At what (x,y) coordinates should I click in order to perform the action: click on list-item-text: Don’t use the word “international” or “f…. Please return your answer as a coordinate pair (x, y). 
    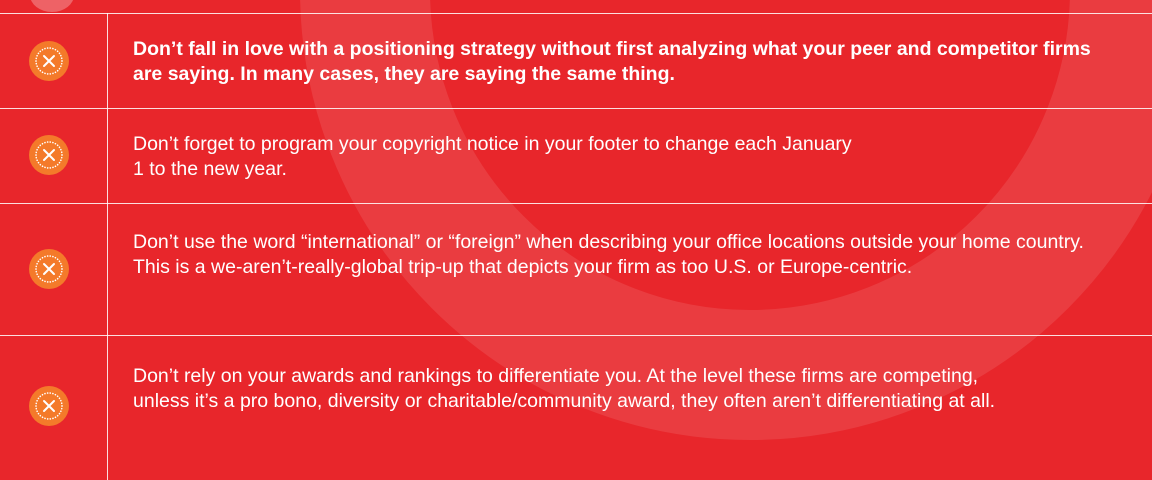
    Looking at the image, I should click on (608, 254).